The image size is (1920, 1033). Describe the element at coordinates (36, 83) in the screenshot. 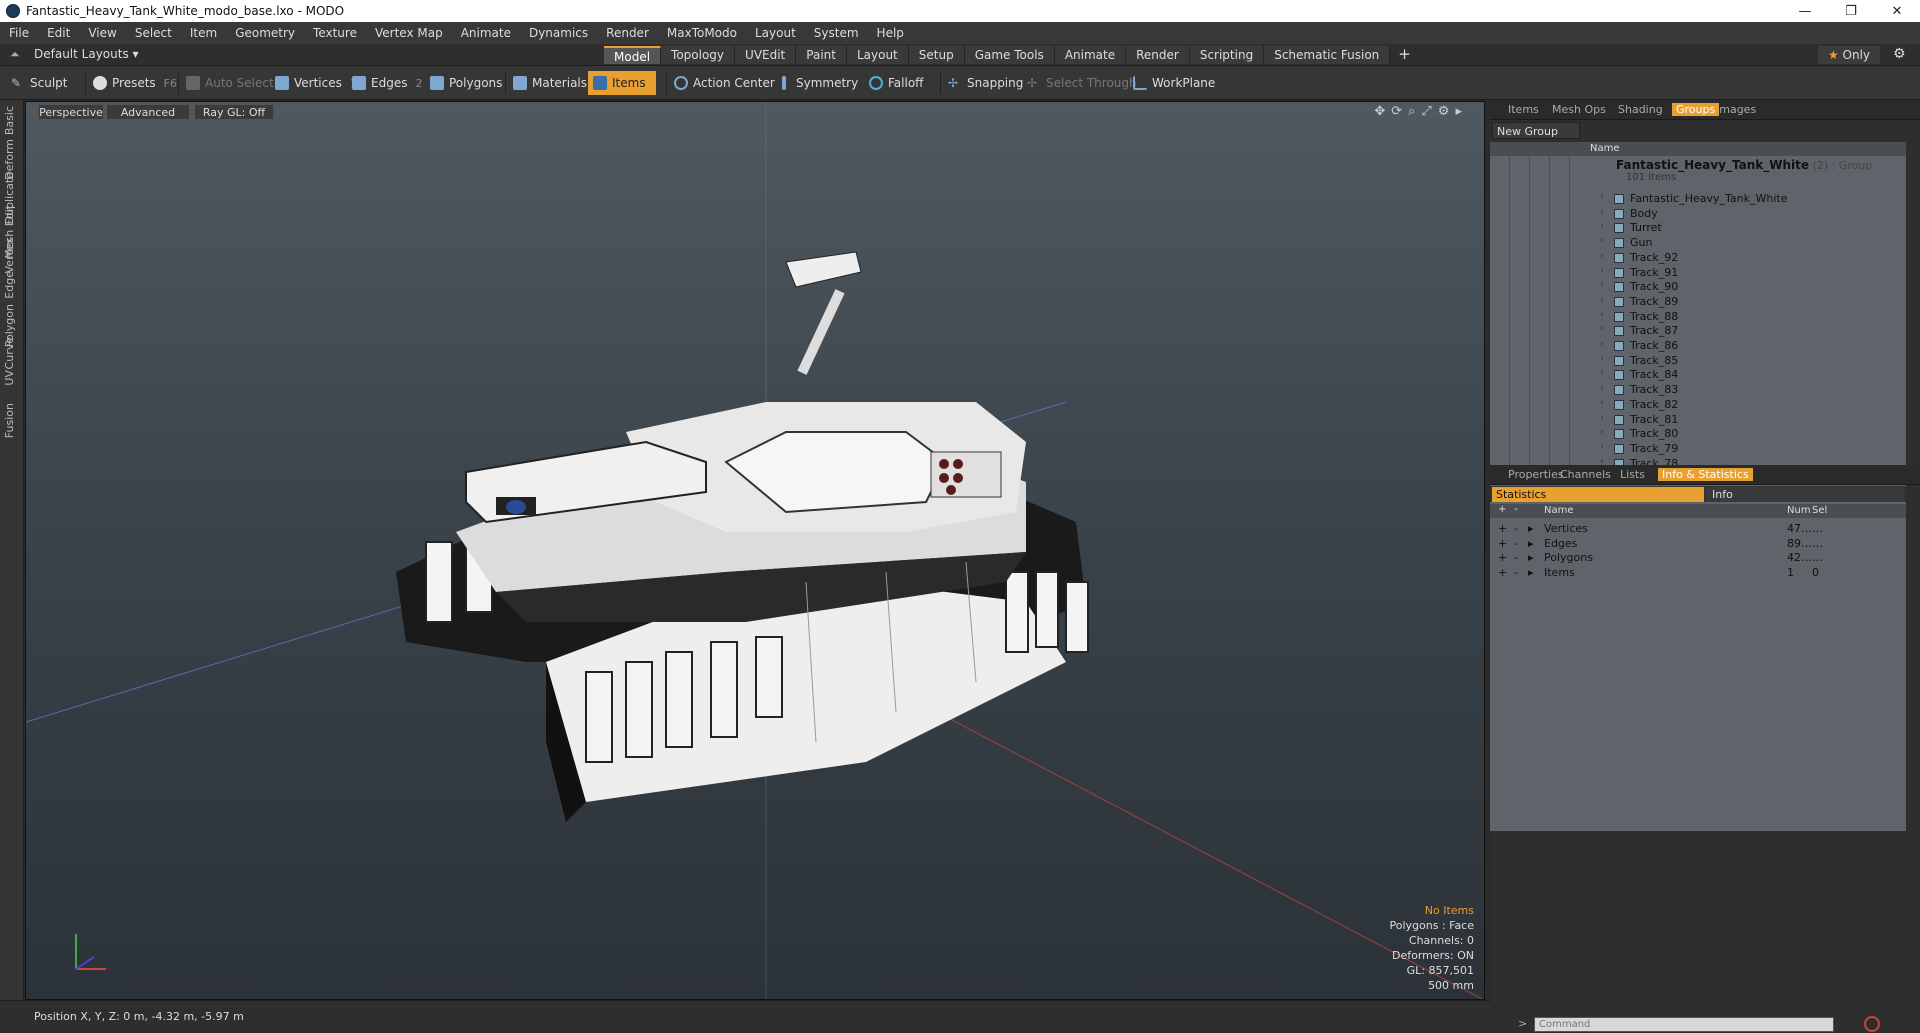

I see `sculpt-button: ✎ Sculpt` at that location.